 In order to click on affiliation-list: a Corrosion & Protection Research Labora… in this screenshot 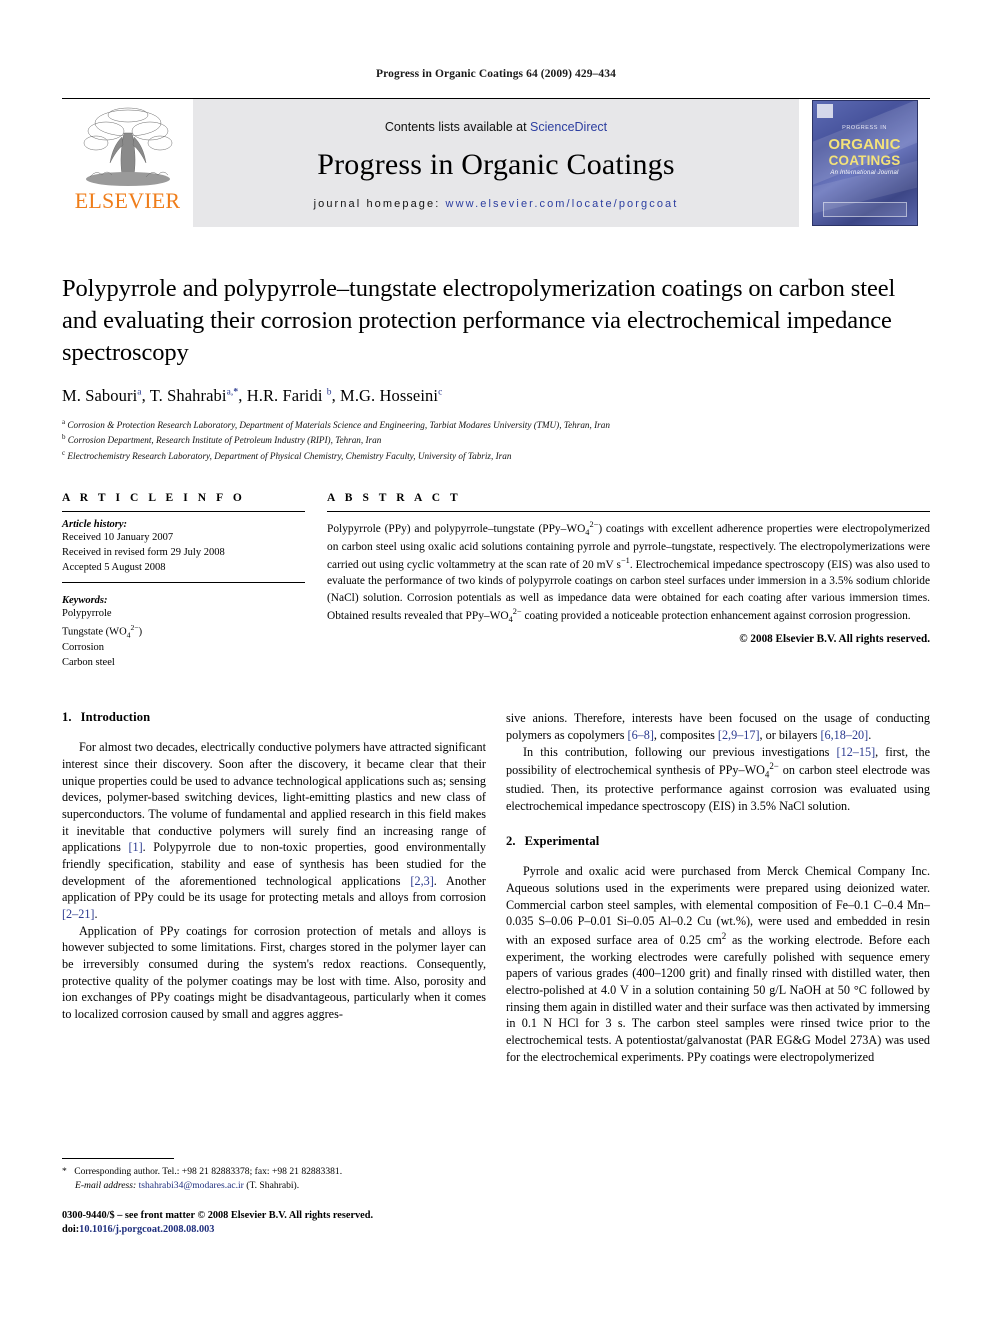, I will do `click(496, 441)`.